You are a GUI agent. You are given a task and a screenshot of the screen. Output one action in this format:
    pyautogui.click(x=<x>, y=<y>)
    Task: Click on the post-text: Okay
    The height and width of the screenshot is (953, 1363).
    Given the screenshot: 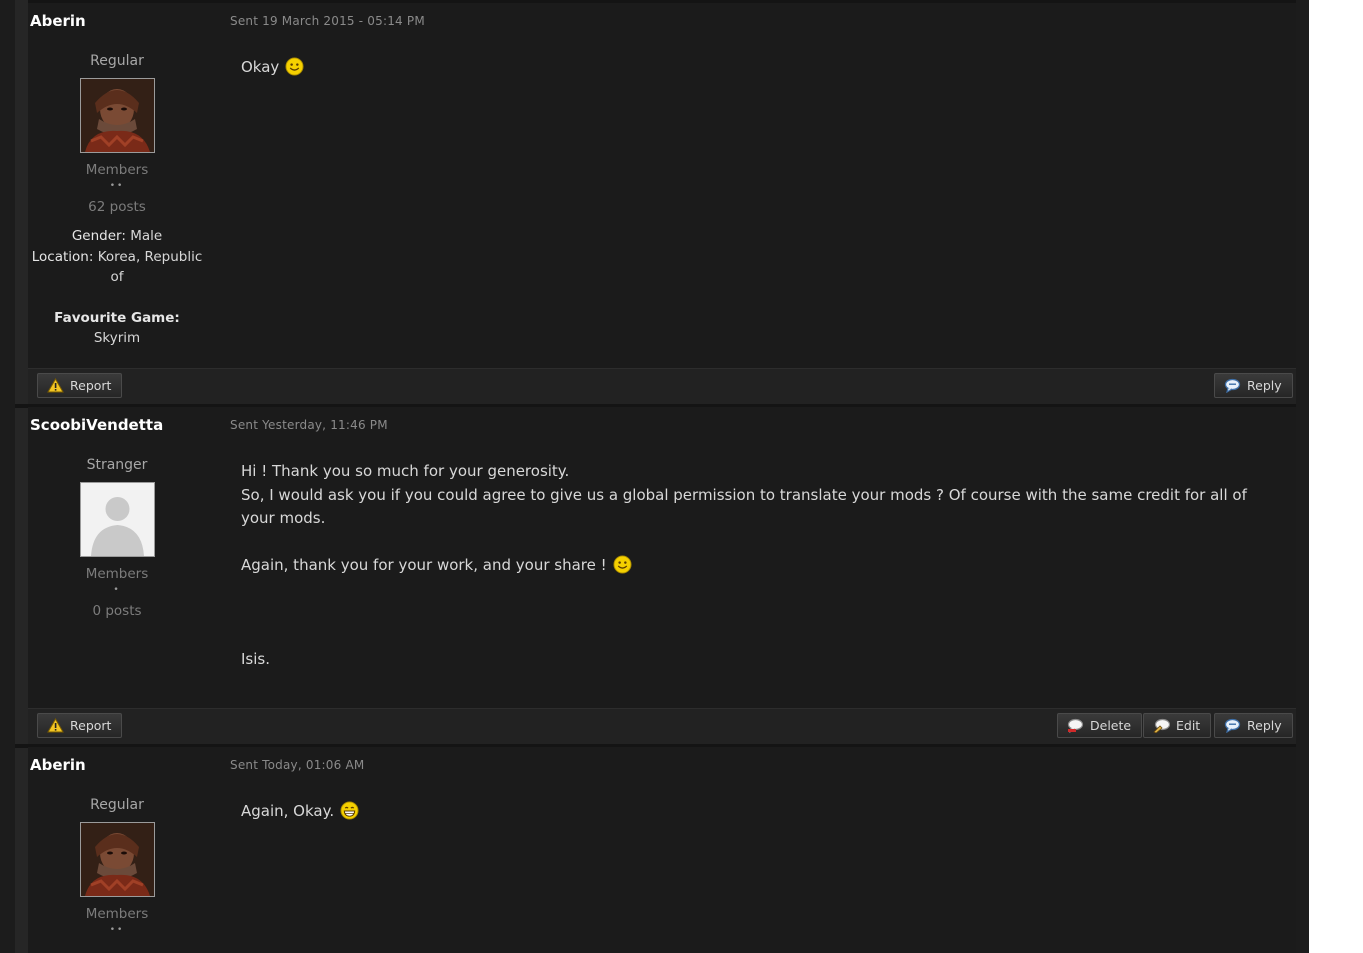 What is the action you would take?
    pyautogui.click(x=260, y=67)
    